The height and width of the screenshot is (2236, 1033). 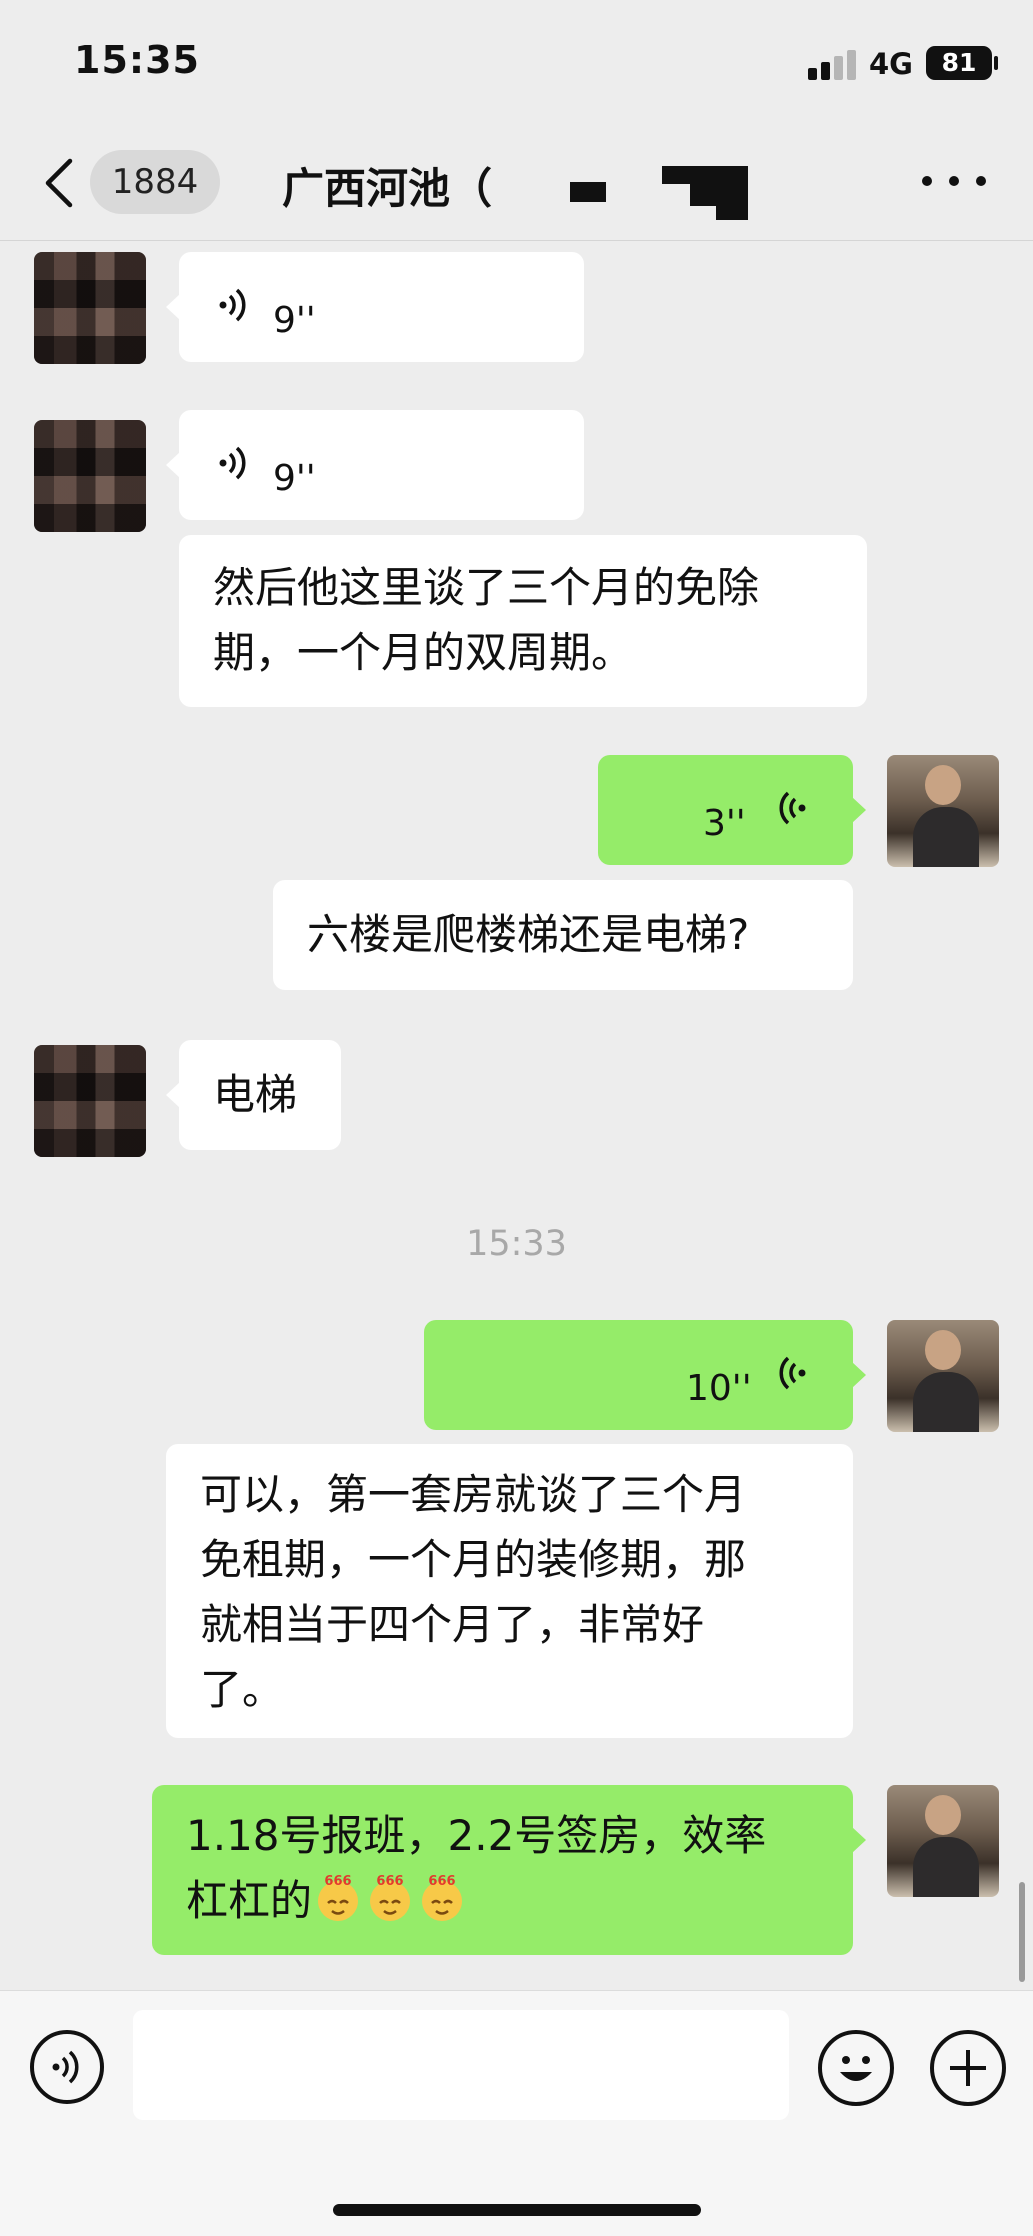 I want to click on voice-message: 3'', so click(x=732, y=810).